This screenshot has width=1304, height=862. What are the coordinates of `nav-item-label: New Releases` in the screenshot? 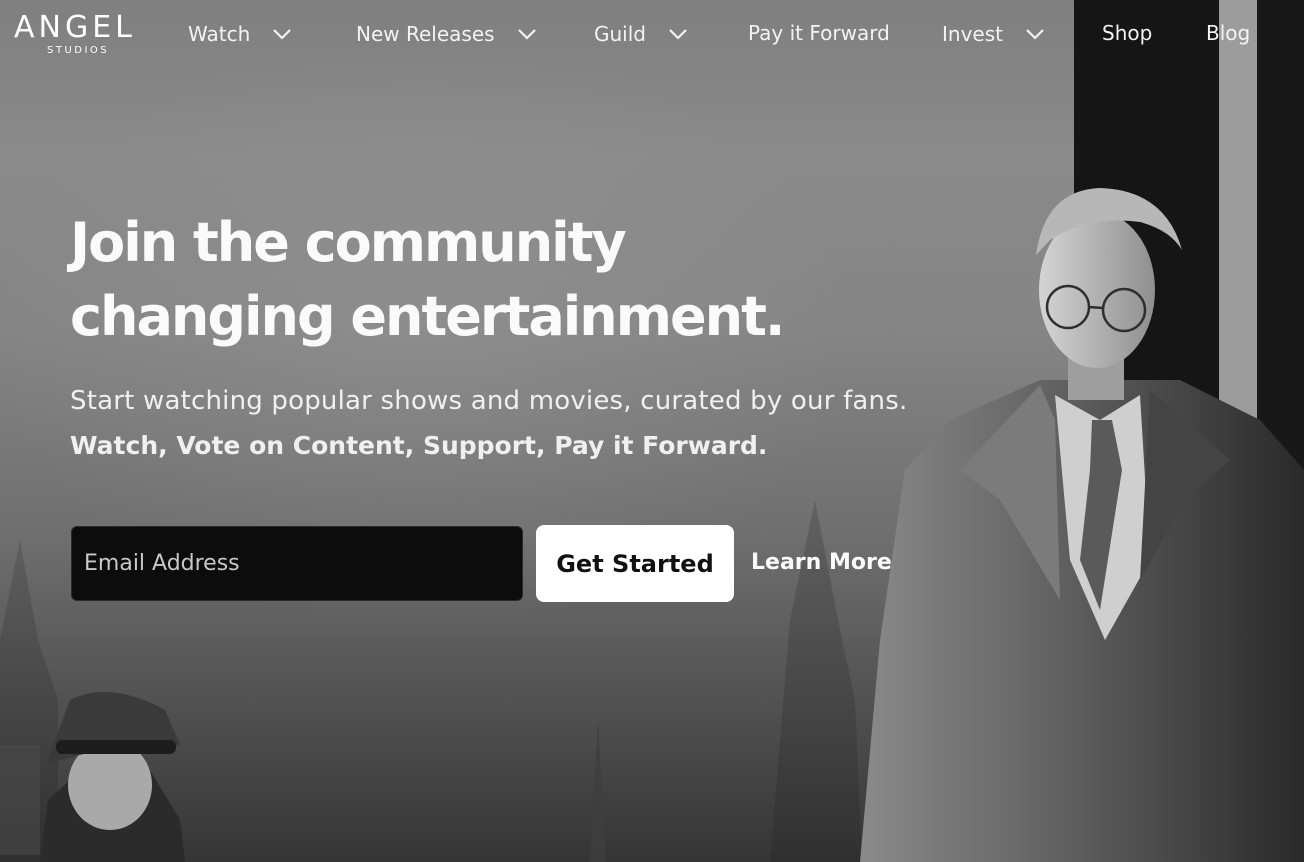 It's located at (425, 34).